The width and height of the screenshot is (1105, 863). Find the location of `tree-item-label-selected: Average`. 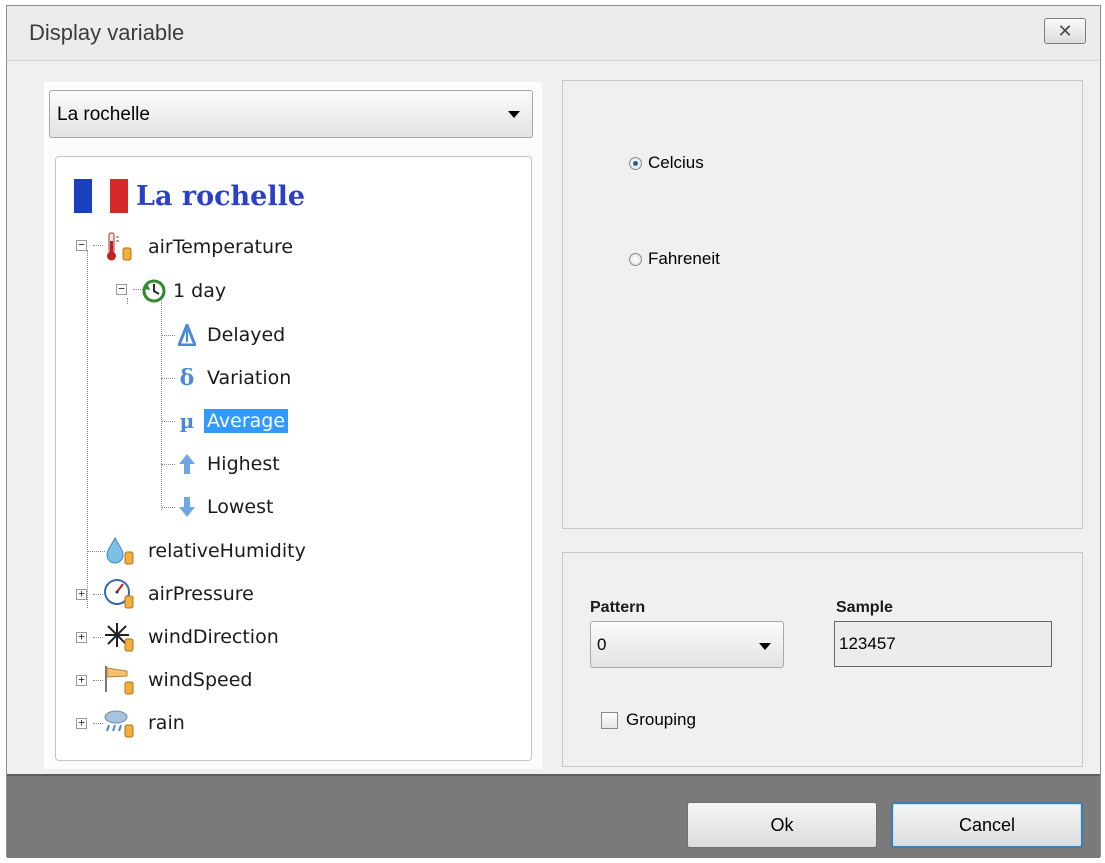

tree-item-label-selected: Average is located at coordinates (246, 421).